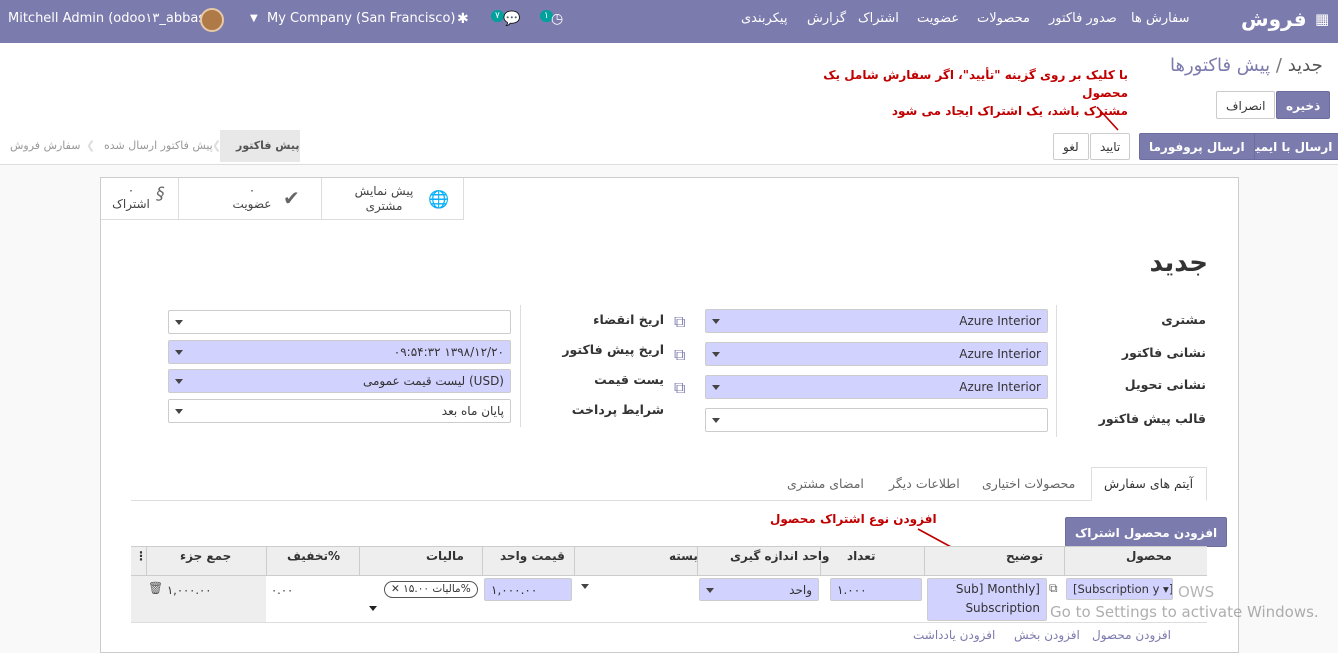 Image resolution: width=1338 pixels, height=653 pixels. What do you see at coordinates (759, 589) in the screenshot?
I see `uom-select: واحد` at bounding box center [759, 589].